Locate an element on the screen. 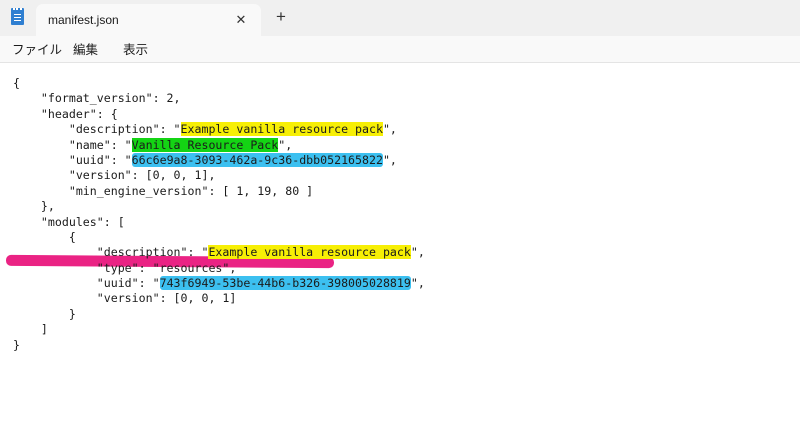 This screenshot has height=427, width=800. notepad-icon is located at coordinates (17, 16).